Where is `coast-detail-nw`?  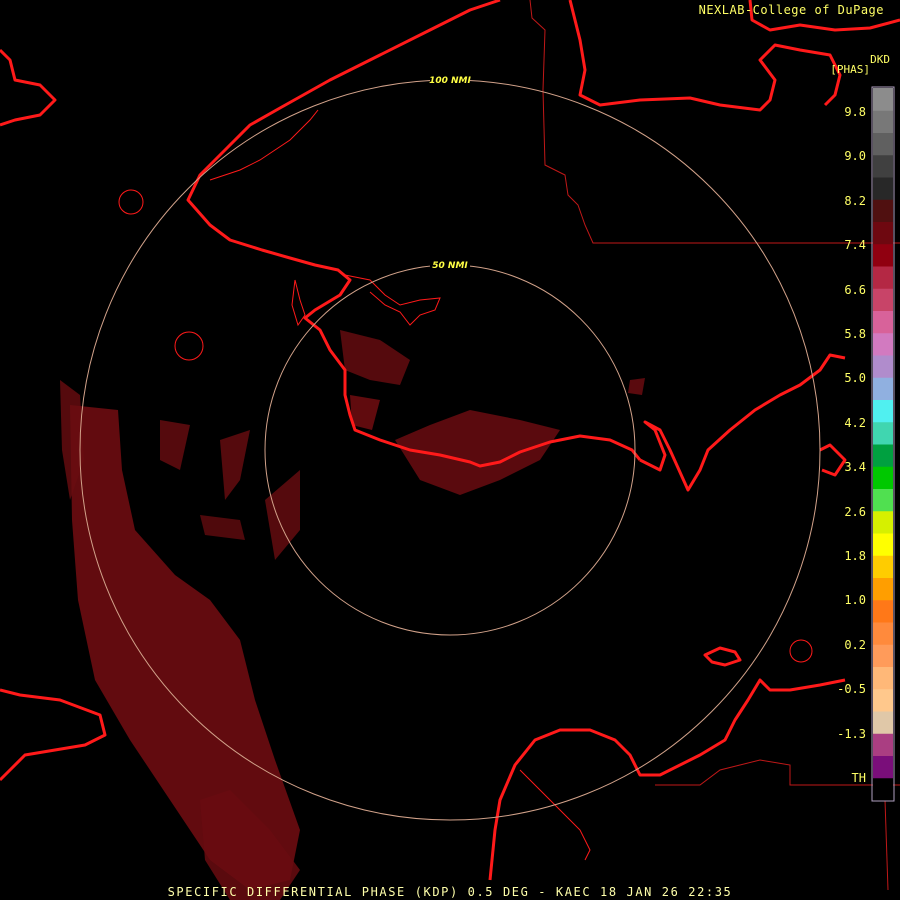 coast-detail-nw is located at coordinates (264, 145).